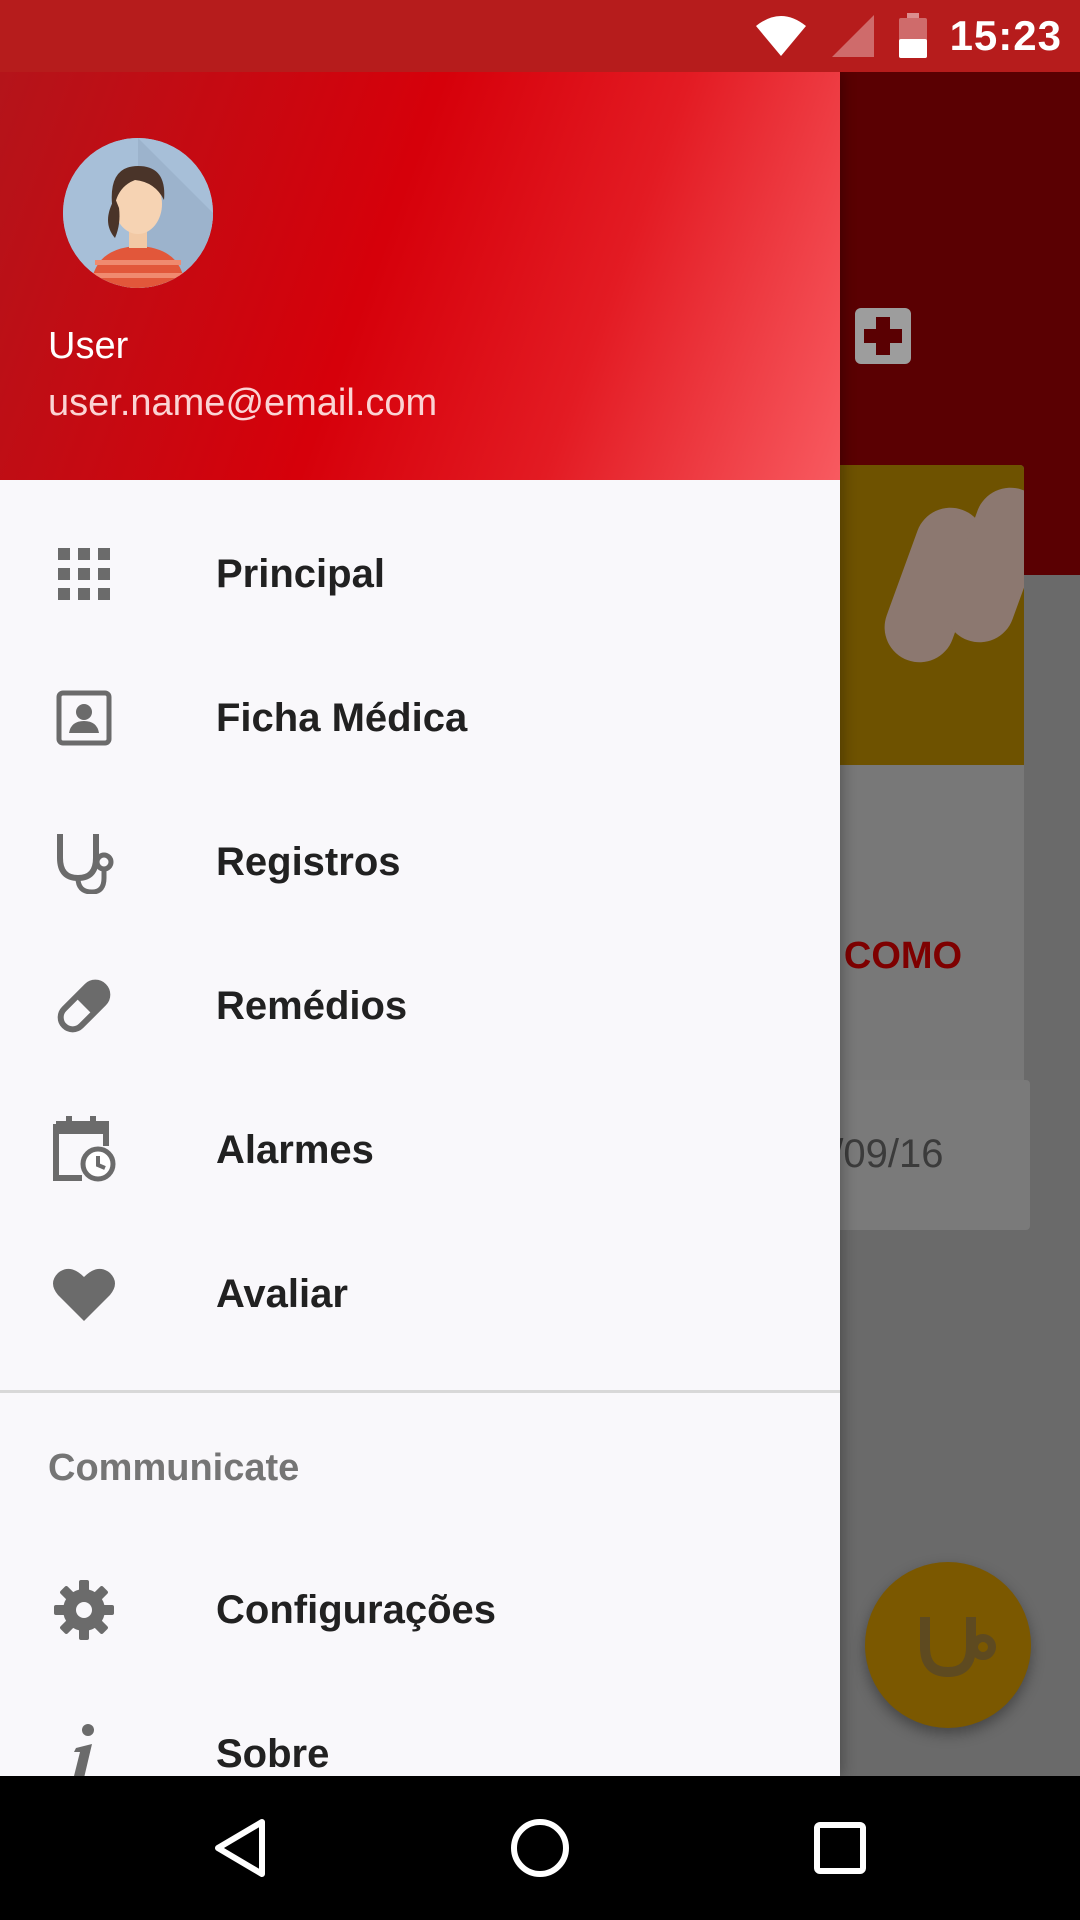 This screenshot has width=1080, height=1920. I want to click on recents-button, so click(840, 1848).